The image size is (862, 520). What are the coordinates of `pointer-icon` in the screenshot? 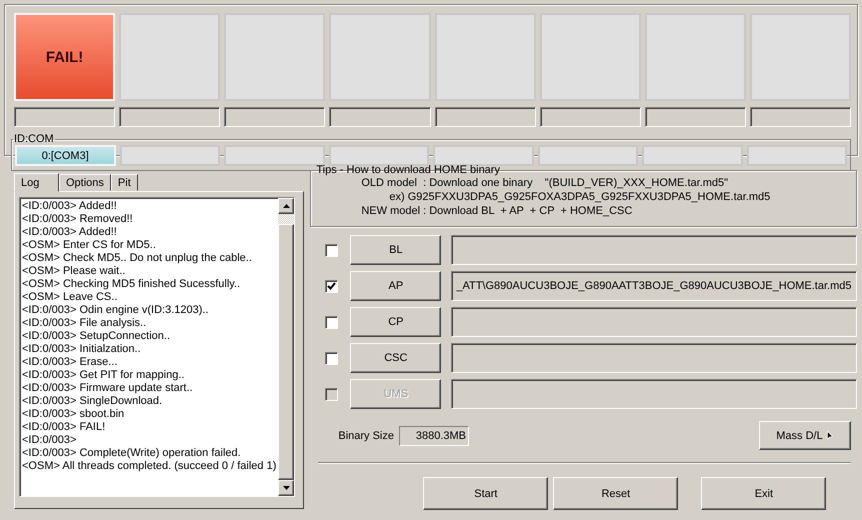 It's located at (829, 435).